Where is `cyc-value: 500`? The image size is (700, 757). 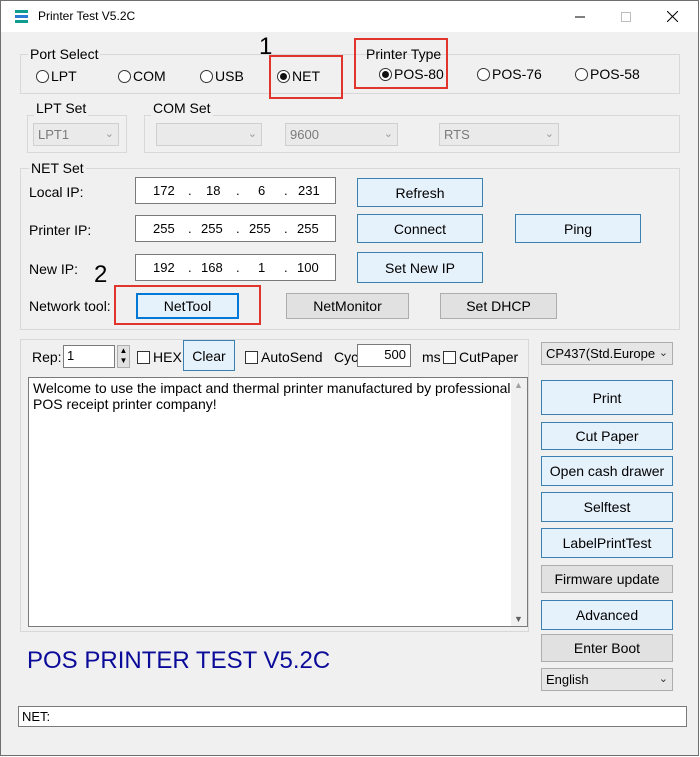
cyc-value: 500 is located at coordinates (395, 354).